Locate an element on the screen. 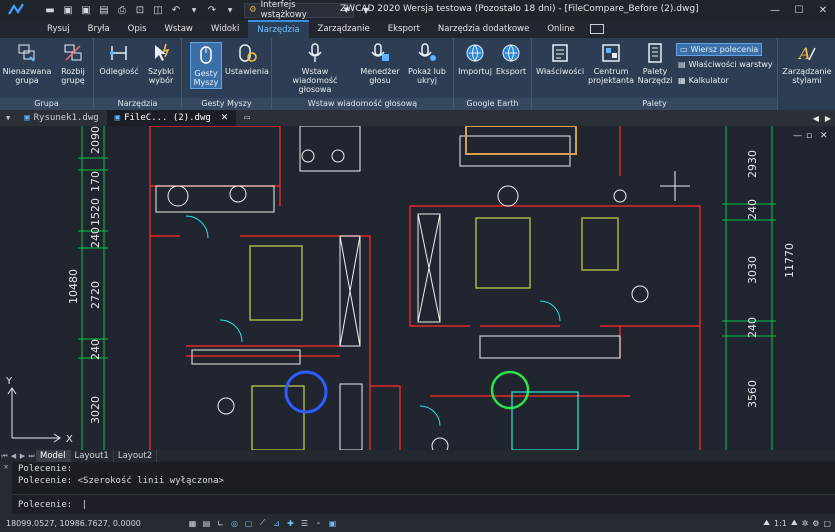  dim-3030: 3030 is located at coordinates (752, 270).